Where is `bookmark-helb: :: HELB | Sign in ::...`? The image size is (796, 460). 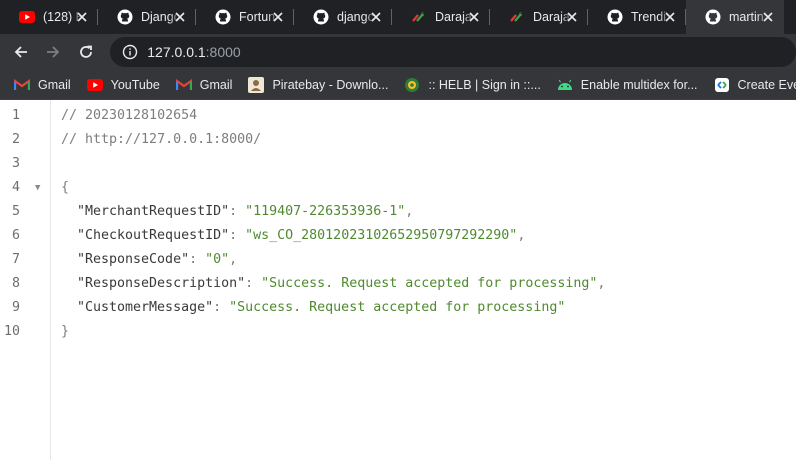 bookmark-helb: :: HELB | Sign in ::... is located at coordinates (472, 85).